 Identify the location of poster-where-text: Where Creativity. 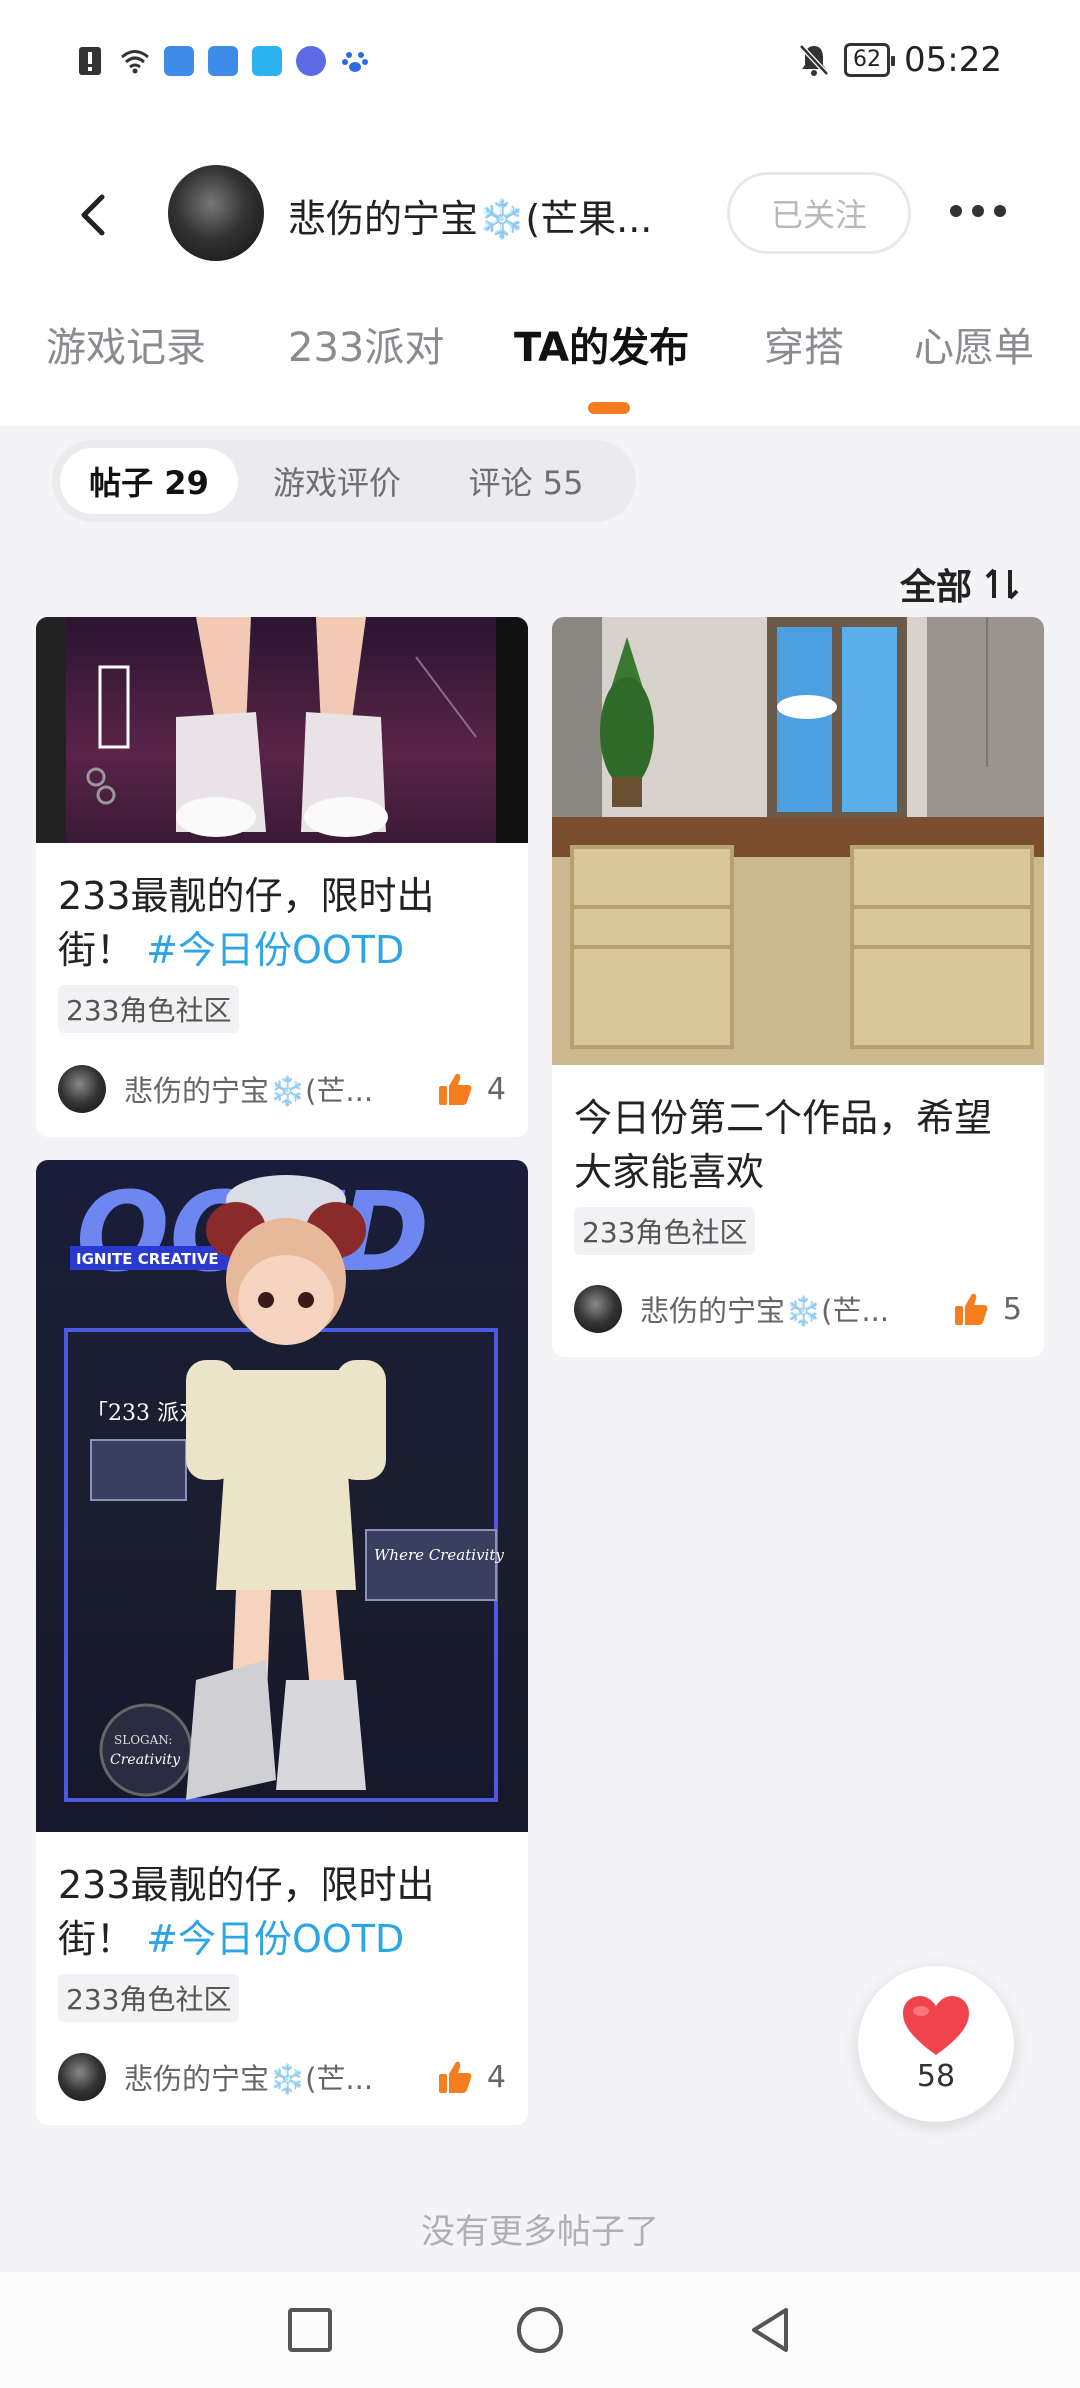
(439, 1555).